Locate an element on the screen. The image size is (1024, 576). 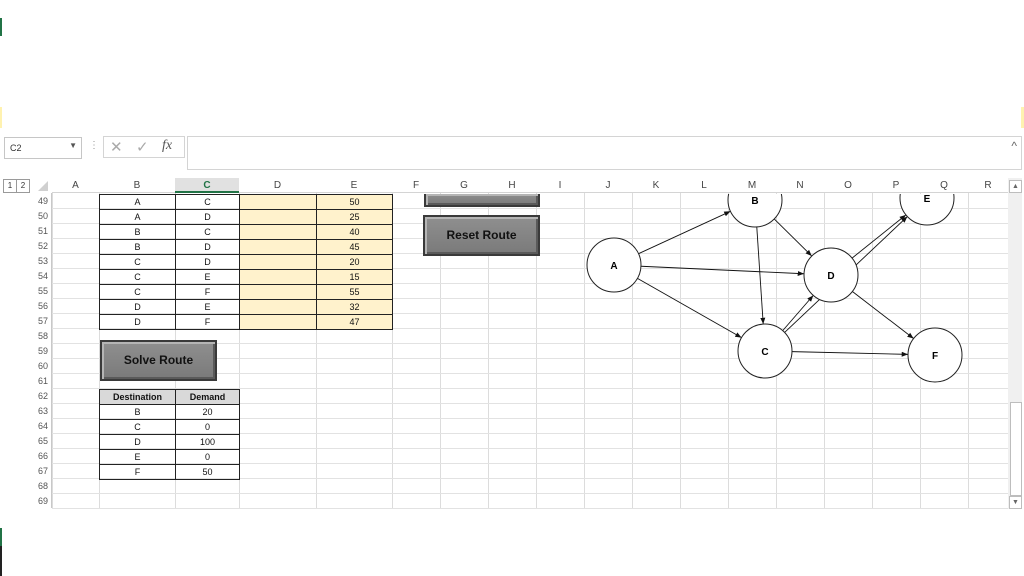
row-gridline is located at coordinates (530, 508).